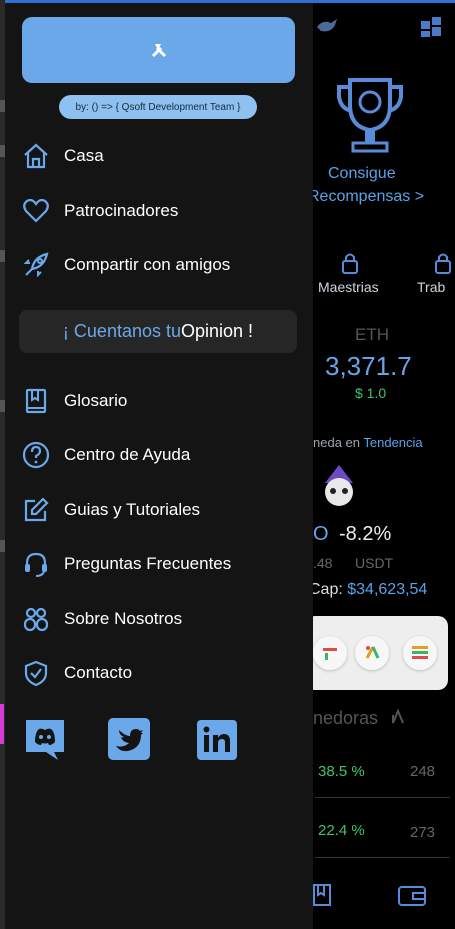 The image size is (455, 929). I want to click on headset-icon, so click(36, 564).